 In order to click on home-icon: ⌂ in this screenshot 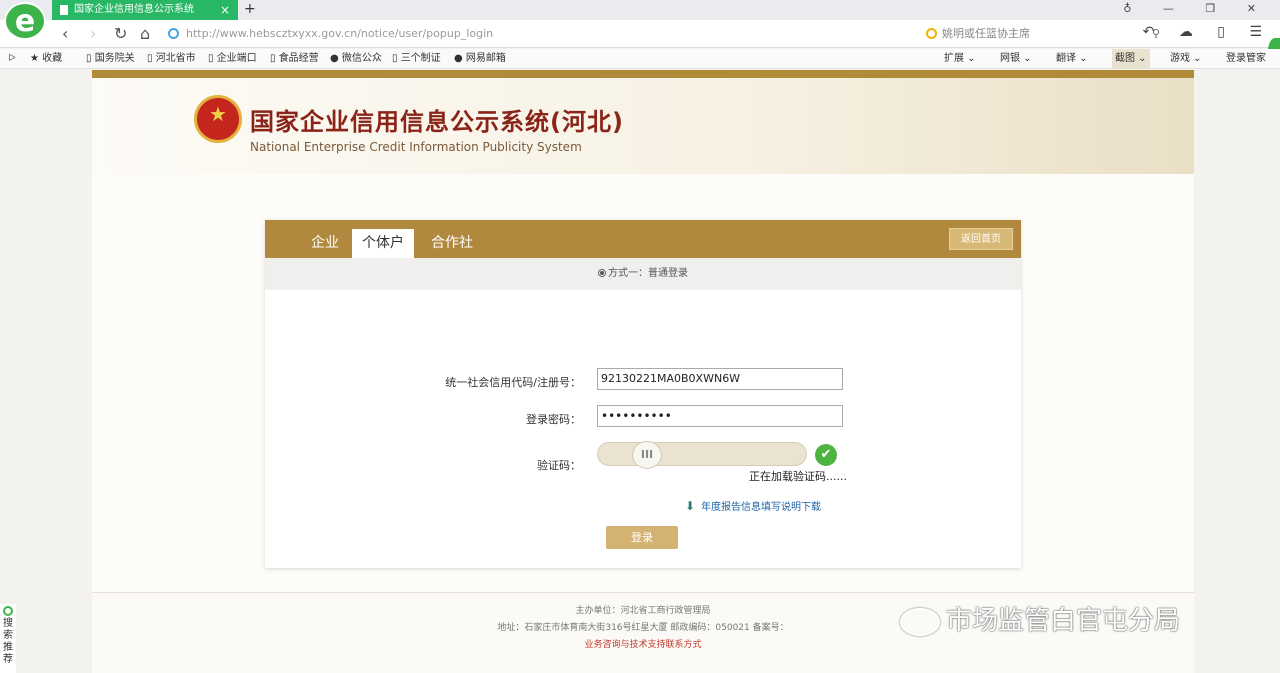, I will do `click(145, 33)`.